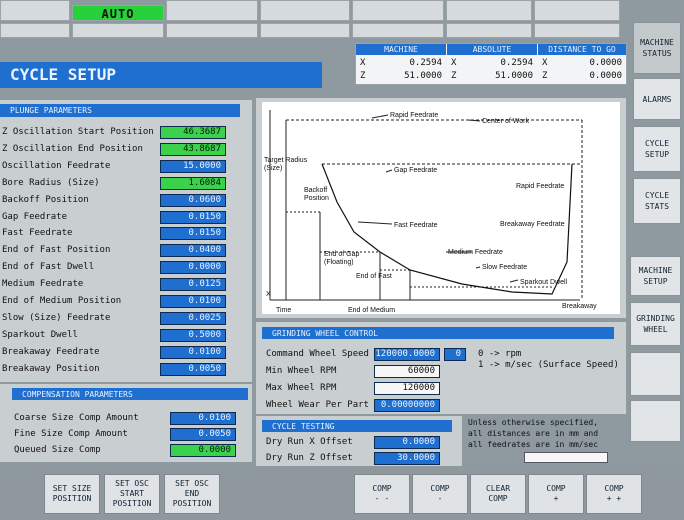 This screenshot has height=520, width=684. Describe the element at coordinates (548, 365) in the screenshot. I see `mode-legend-surface: 1 -> m/sec (Surface Speed)` at that location.